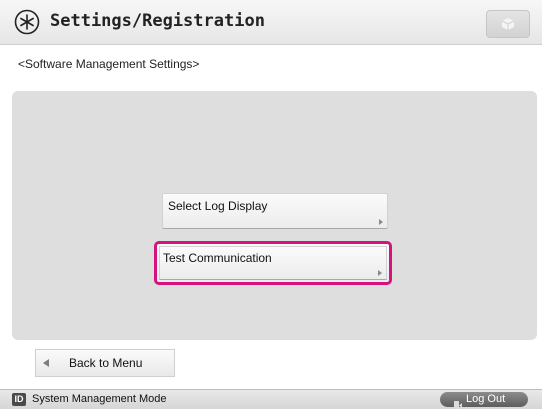 Image resolution: width=542 pixels, height=409 pixels. What do you see at coordinates (19, 399) in the screenshot?
I see `id-badge: ID` at bounding box center [19, 399].